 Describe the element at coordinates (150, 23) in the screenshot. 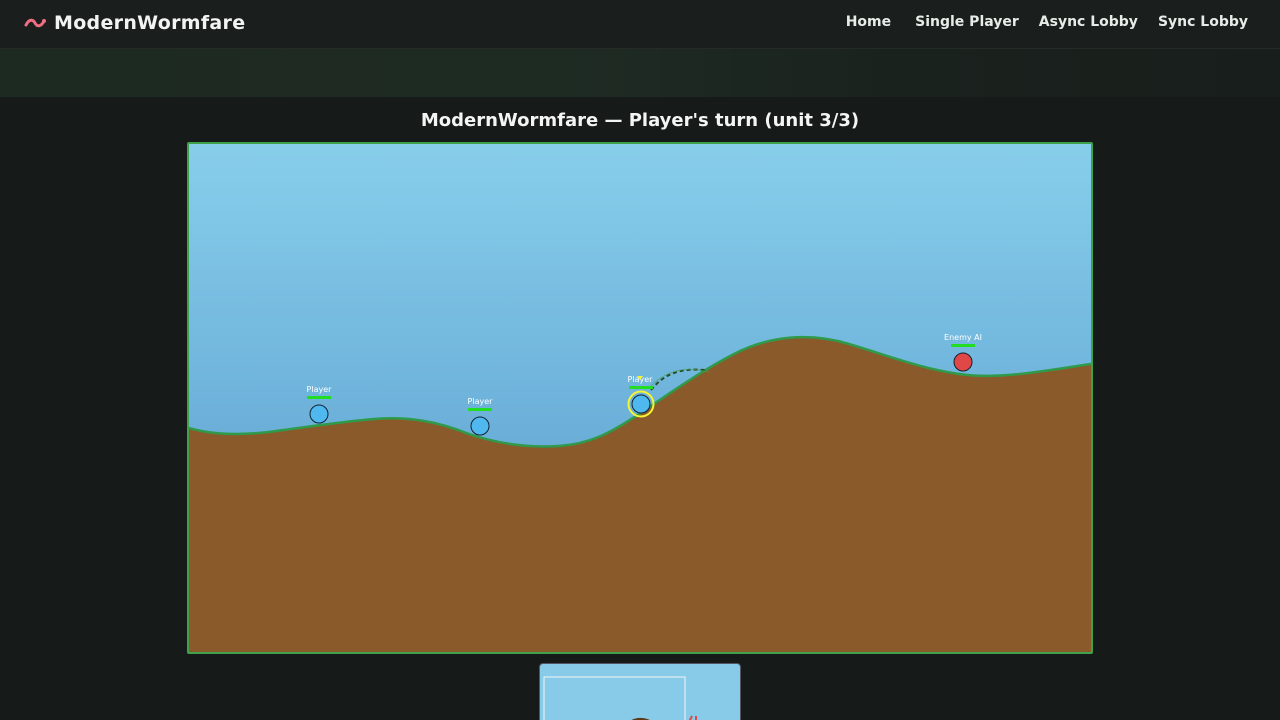

I see `brand-name: ModernWormfare` at that location.